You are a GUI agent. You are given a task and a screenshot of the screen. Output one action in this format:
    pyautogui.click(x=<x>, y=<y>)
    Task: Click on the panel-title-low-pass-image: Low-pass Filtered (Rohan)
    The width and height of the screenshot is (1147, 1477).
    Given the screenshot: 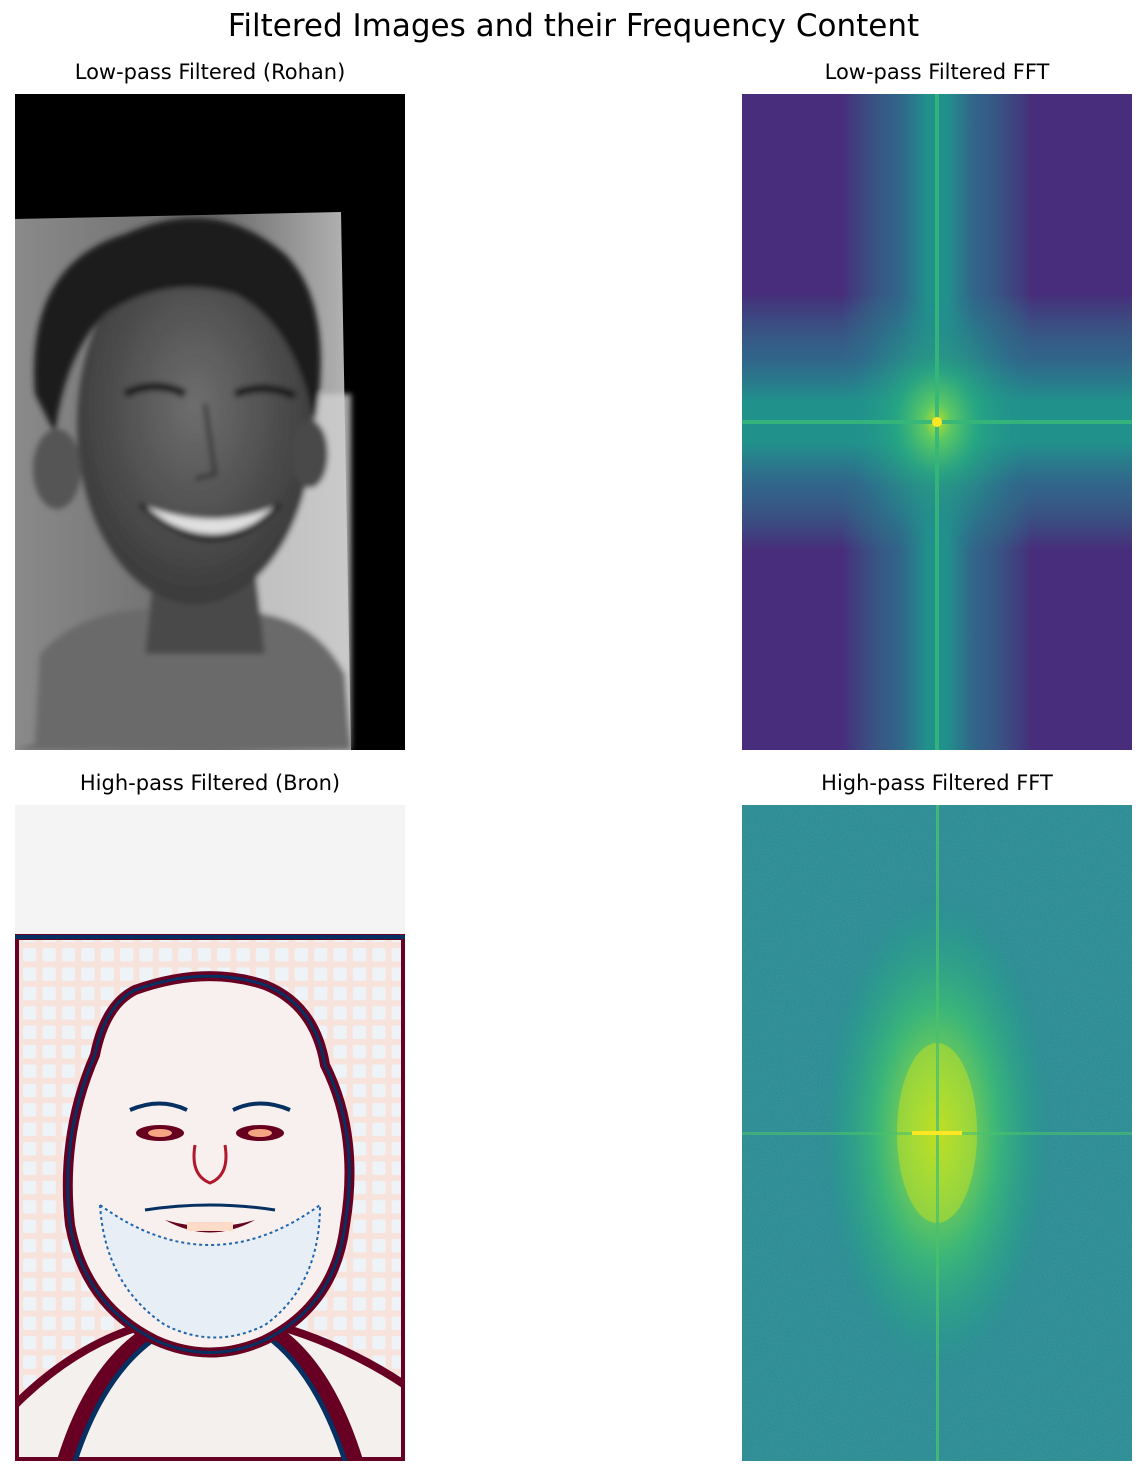 What is the action you would take?
    pyautogui.click(x=210, y=72)
    